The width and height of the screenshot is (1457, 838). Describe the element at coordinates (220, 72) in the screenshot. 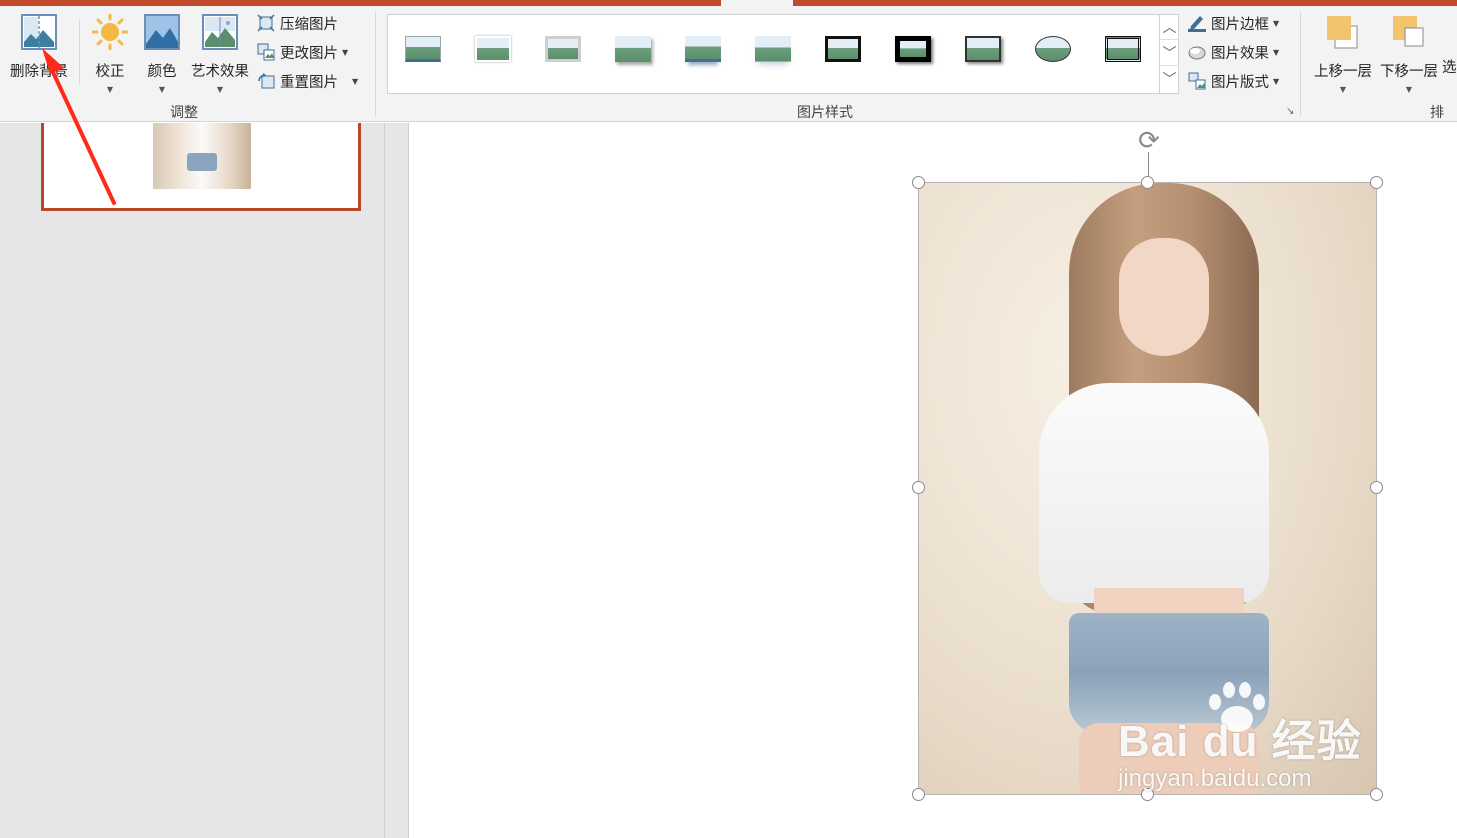

I see `artistic-effects-label: 艺术效果` at that location.